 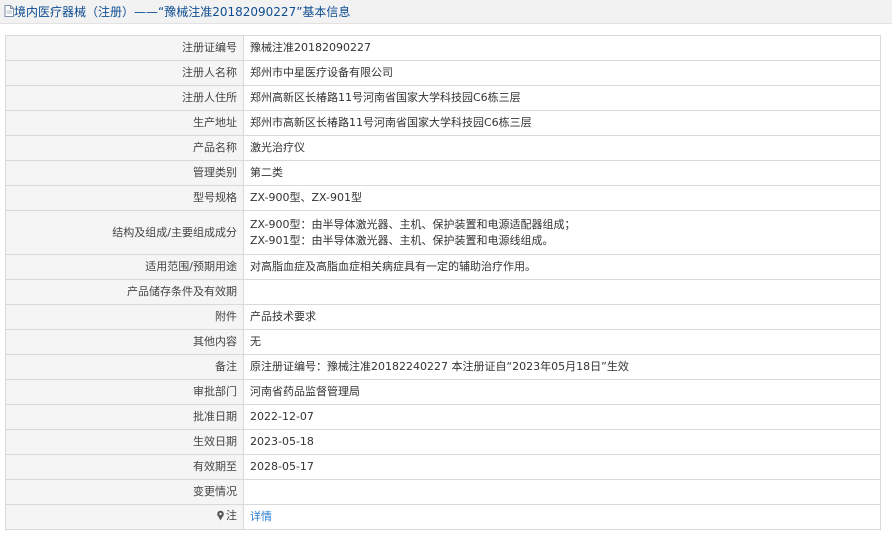 What do you see at coordinates (124, 148) in the screenshot?
I see `row-label: 产品名称` at bounding box center [124, 148].